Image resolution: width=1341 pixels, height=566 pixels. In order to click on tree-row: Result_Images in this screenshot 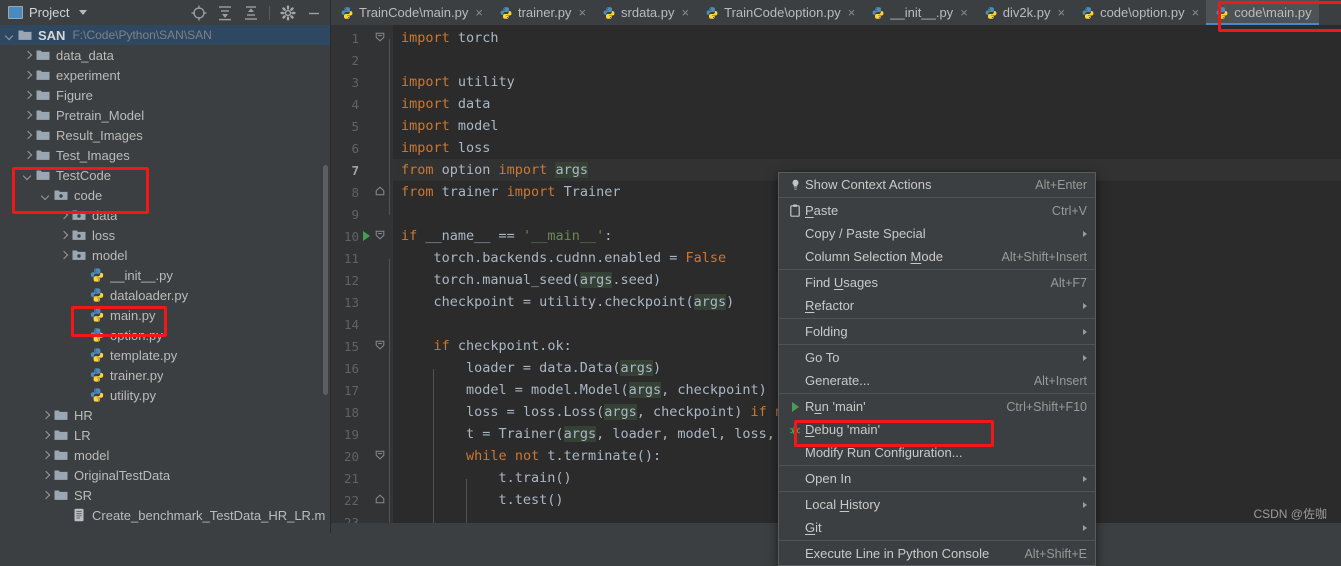, I will do `click(165, 135)`.